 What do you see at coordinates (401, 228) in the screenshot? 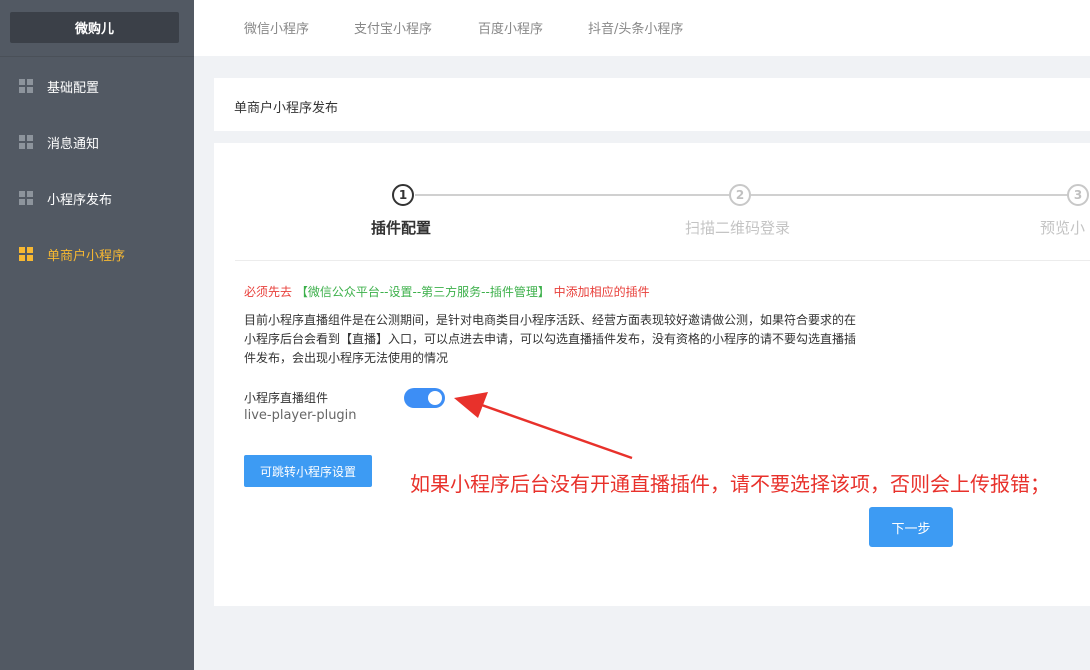
I see `step-1-label: 插件配置` at bounding box center [401, 228].